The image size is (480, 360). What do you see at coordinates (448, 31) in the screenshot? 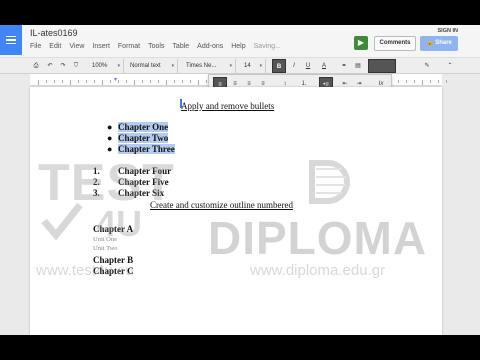
I see `sign-in-link: SIGN IN` at bounding box center [448, 31].